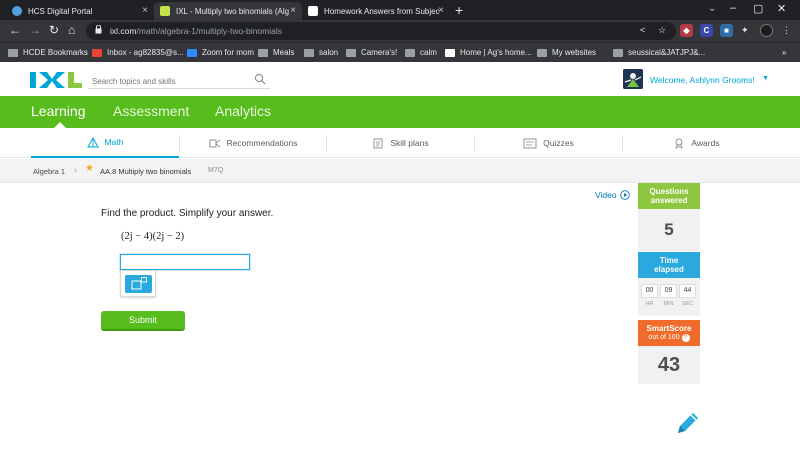 This screenshot has height=450, width=800. I want to click on forward-icon: →, so click(35, 30).